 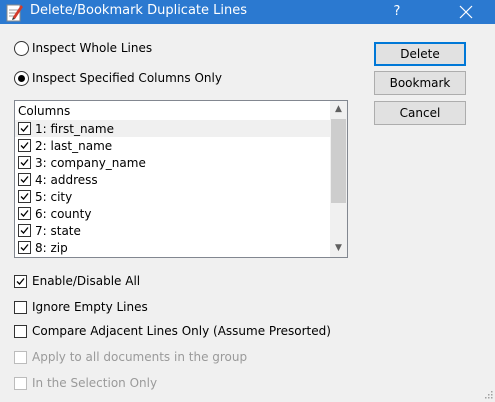 I want to click on column-item: 7: state, so click(x=173, y=230).